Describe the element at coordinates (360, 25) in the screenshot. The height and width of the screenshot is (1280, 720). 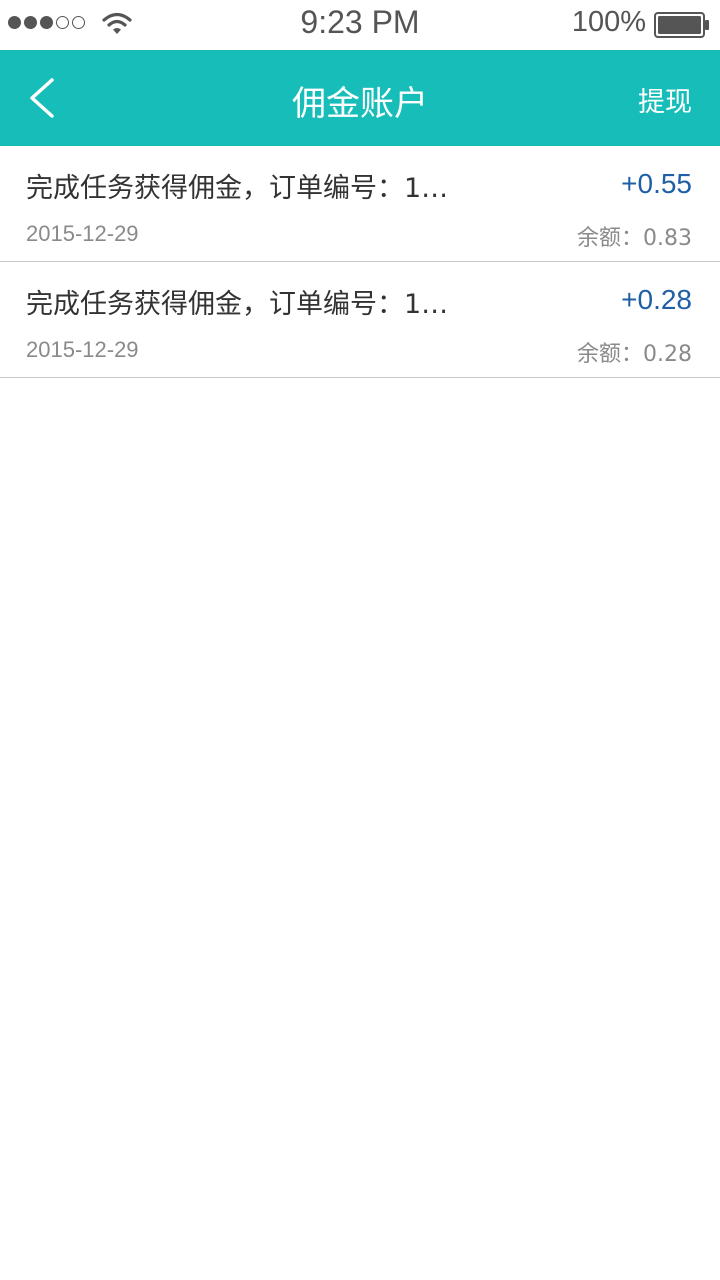
I see `status-bar: 9:23 PM 100%` at that location.